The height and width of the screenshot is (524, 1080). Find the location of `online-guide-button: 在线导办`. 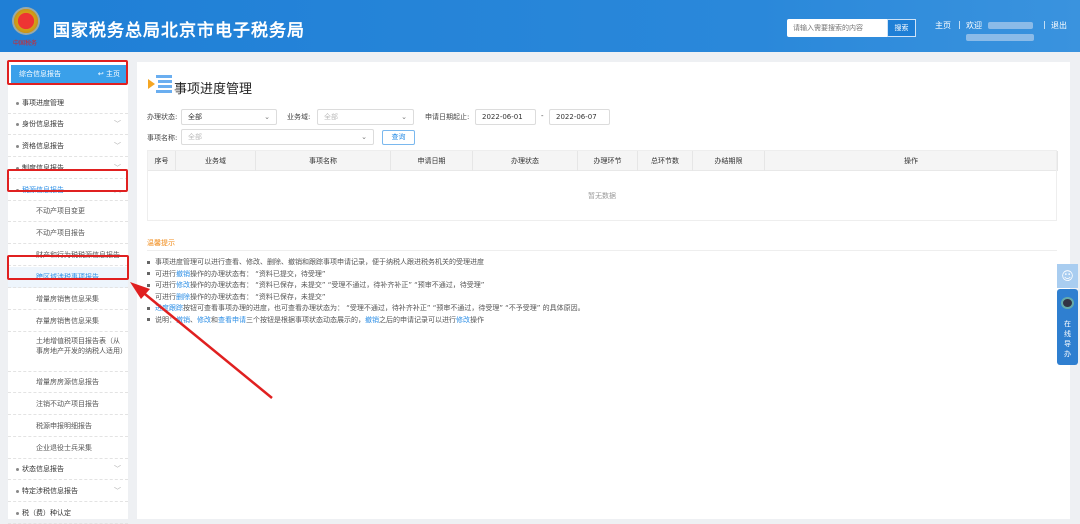

online-guide-button: 在线导办 is located at coordinates (1067, 327).